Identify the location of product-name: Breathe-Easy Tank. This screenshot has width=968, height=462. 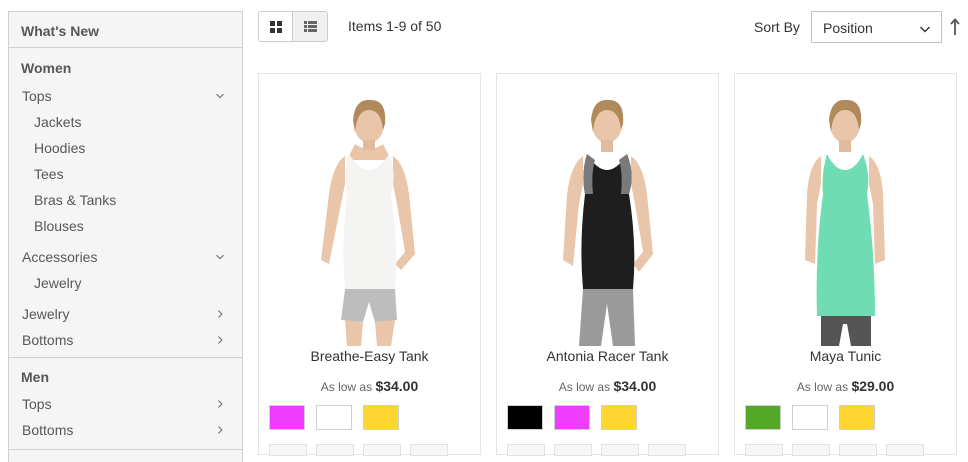
(369, 356).